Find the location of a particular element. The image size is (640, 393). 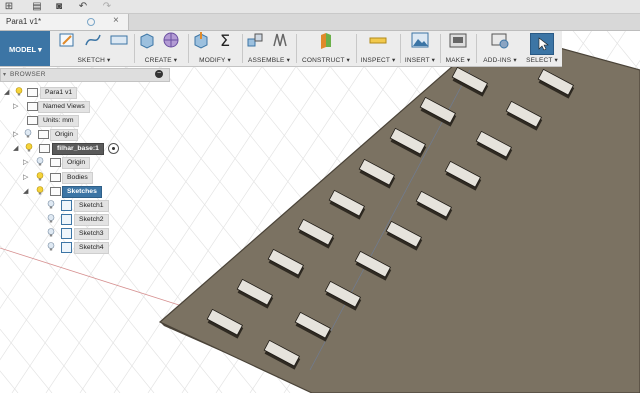

save-icon: ◙ is located at coordinates (59, 6).